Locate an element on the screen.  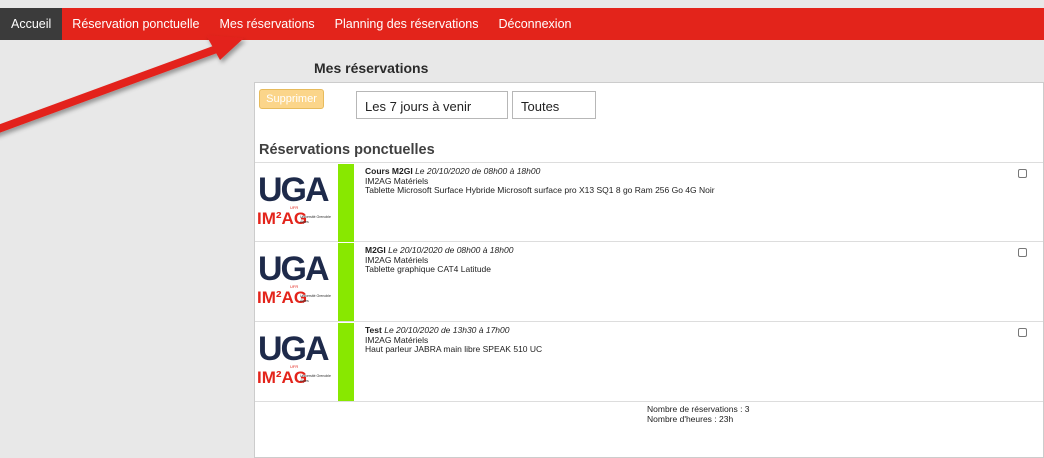
period-select: Les 7 jours à venir is located at coordinates (432, 105).